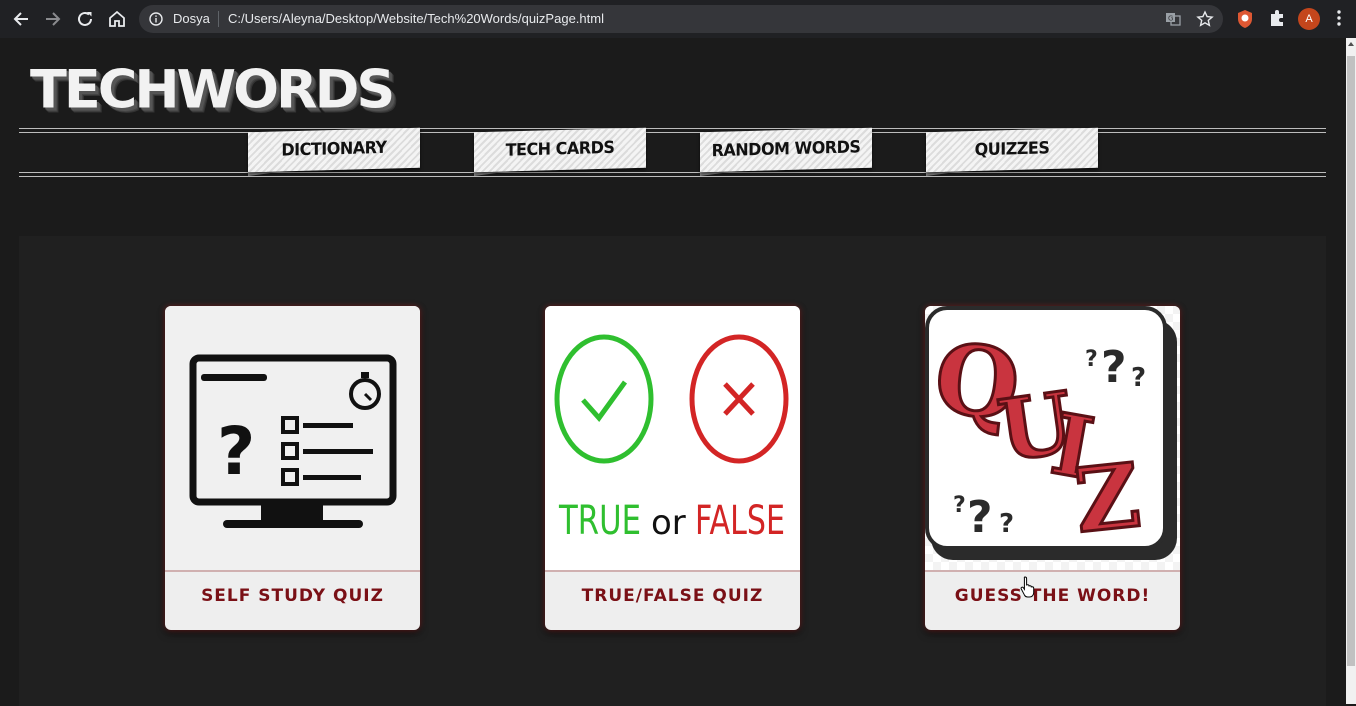 The image size is (1356, 706). What do you see at coordinates (740, 521) in the screenshot?
I see `false-text: FALSE` at bounding box center [740, 521].